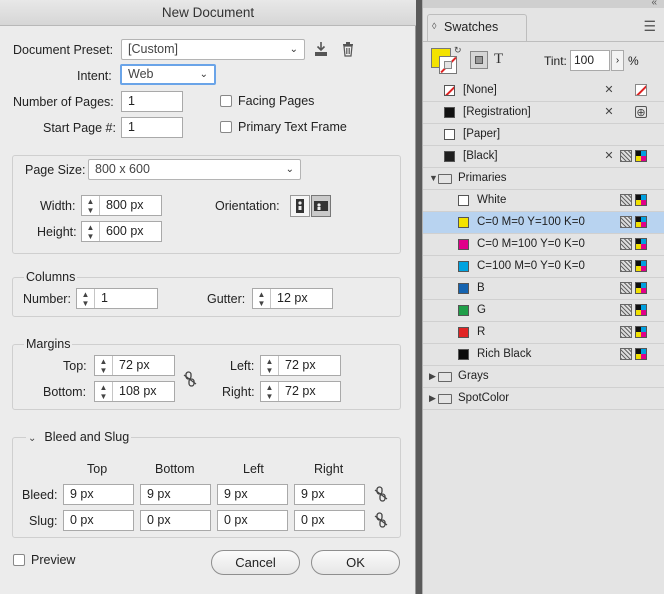 The image size is (664, 594). What do you see at coordinates (543, 377) in the screenshot?
I see `swatch-row: ▶ Grays` at bounding box center [543, 377].